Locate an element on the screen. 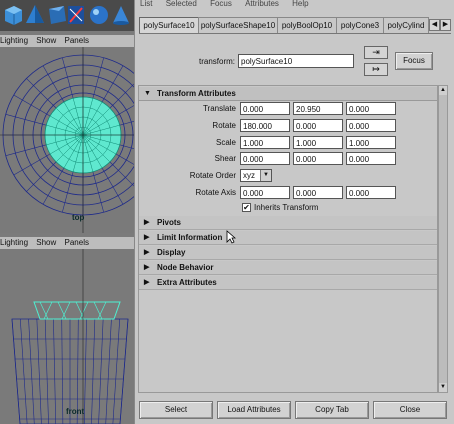  translate-label: Translate is located at coordinates (219, 108).